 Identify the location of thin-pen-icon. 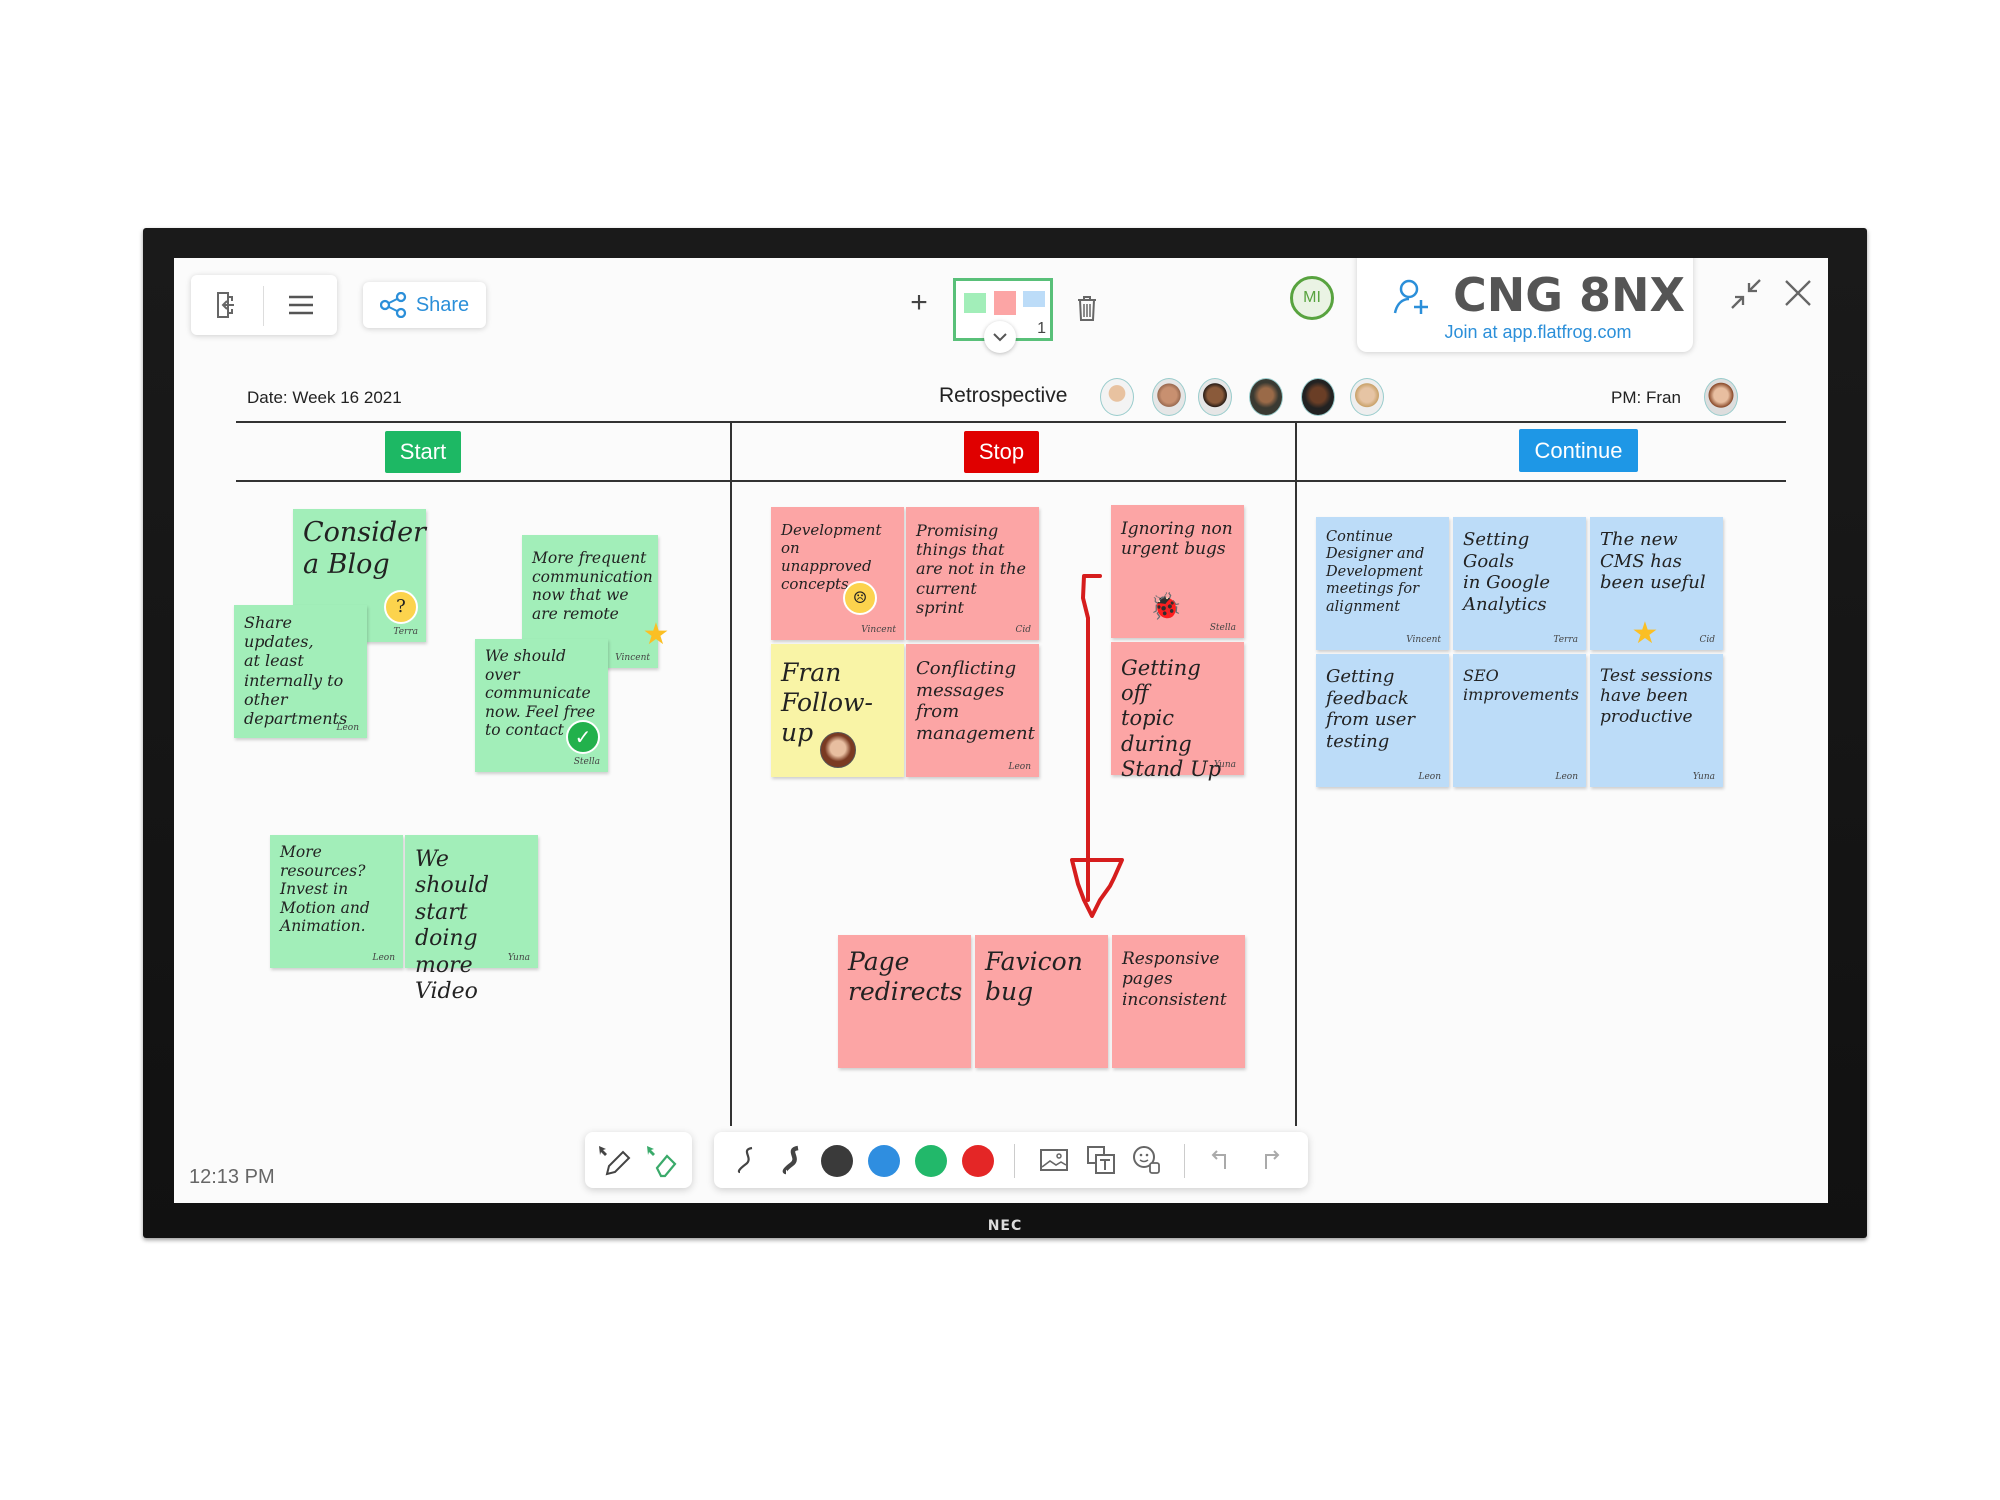
(745, 1160).